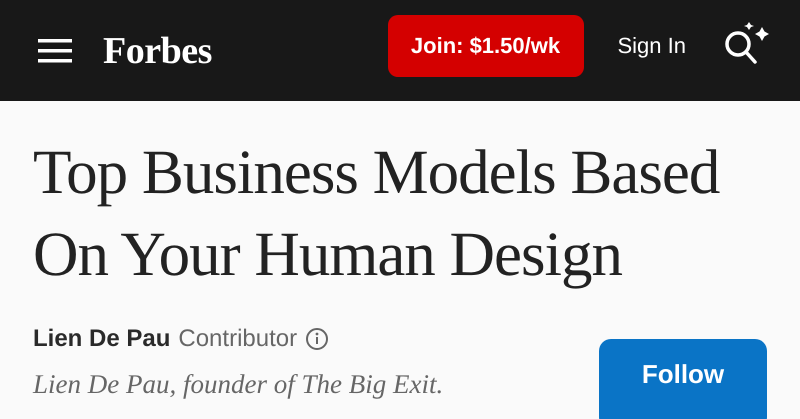 This screenshot has height=419, width=800. Describe the element at coordinates (683, 379) in the screenshot. I see `follow-button: Follow` at that location.